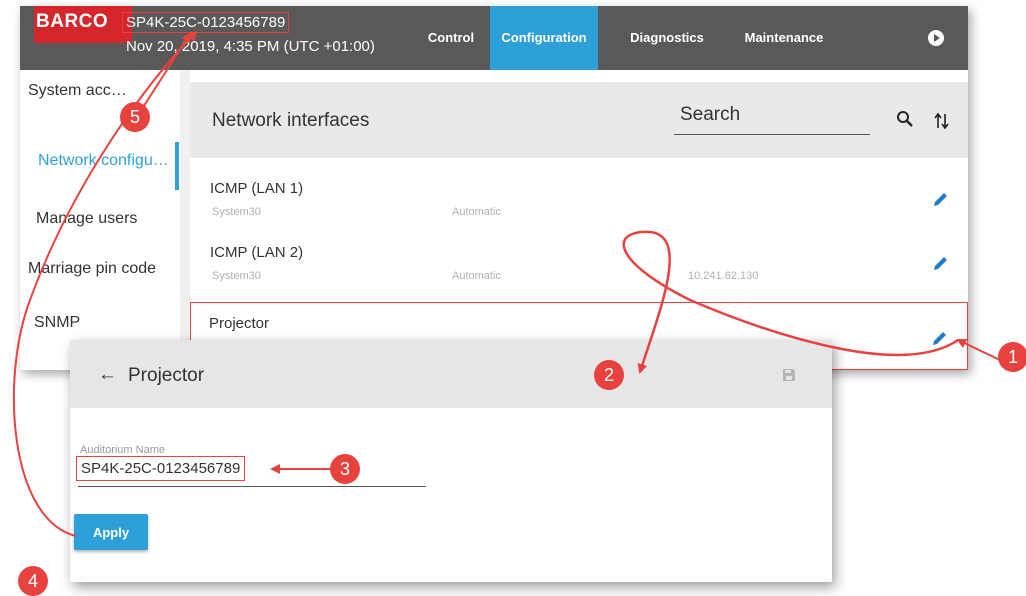 The height and width of the screenshot is (596, 1026). I want to click on callout-5: 5, so click(135, 117).